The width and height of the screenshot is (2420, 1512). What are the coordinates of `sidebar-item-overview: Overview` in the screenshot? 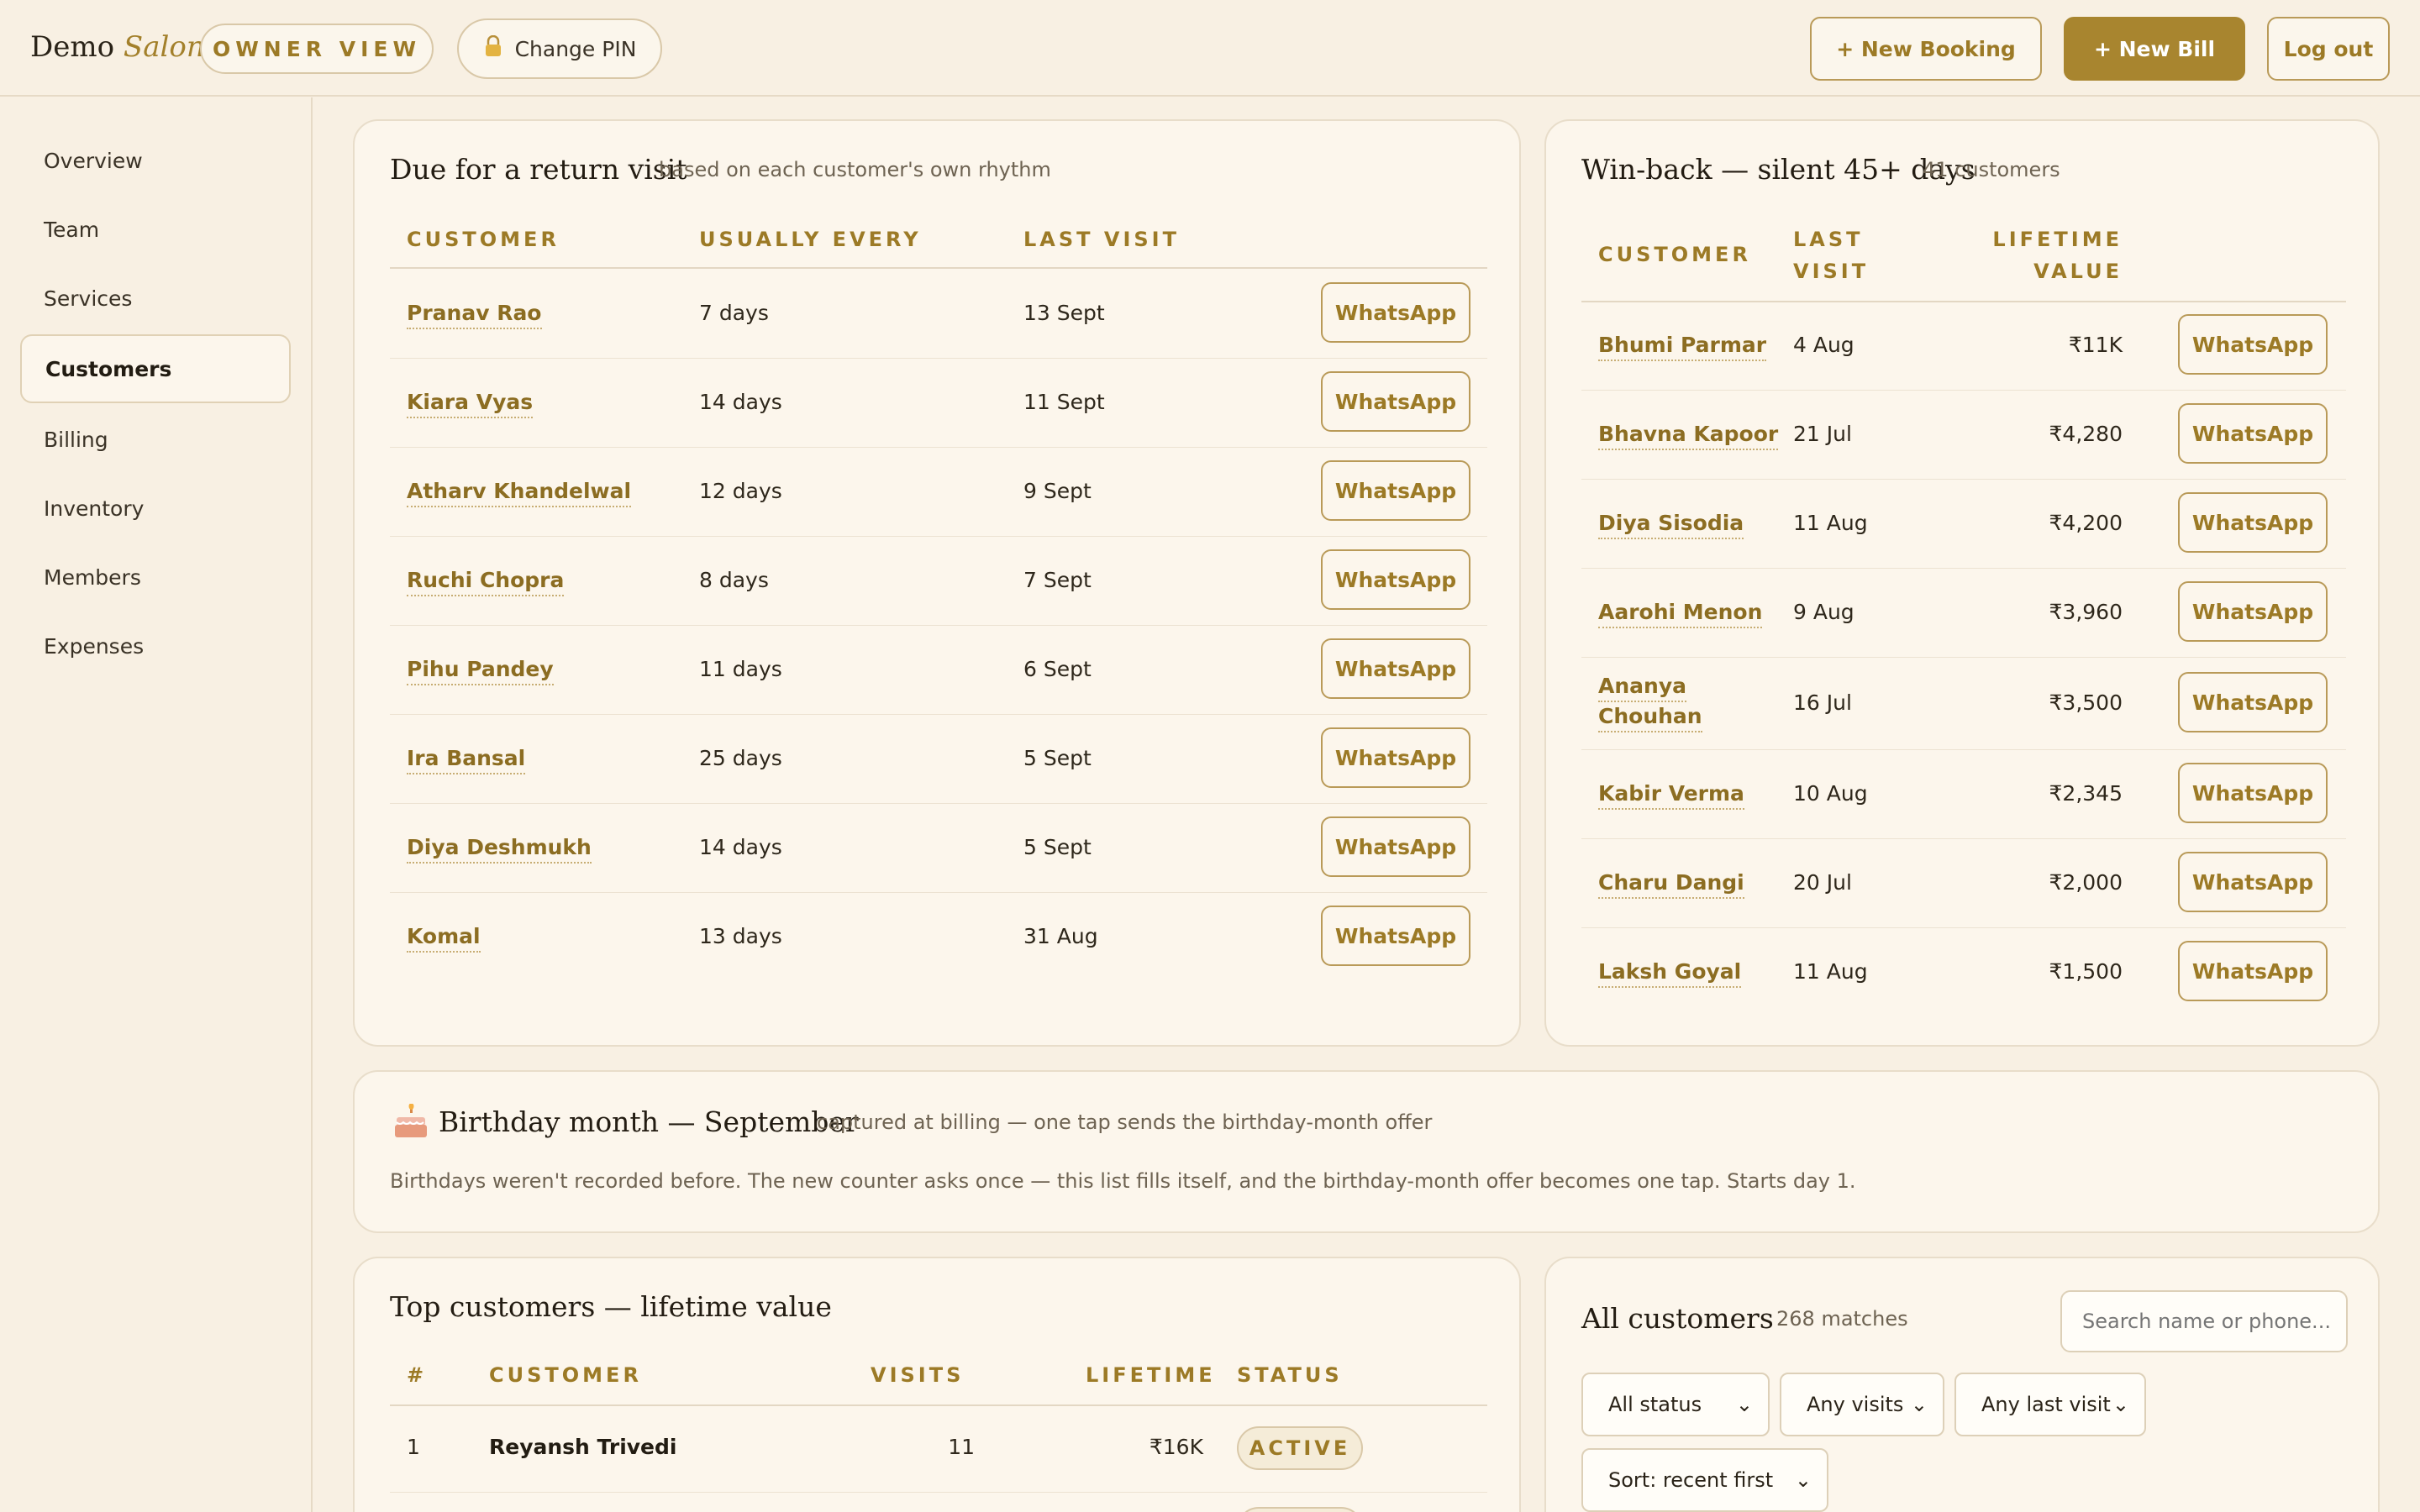 It's located at (155, 160).